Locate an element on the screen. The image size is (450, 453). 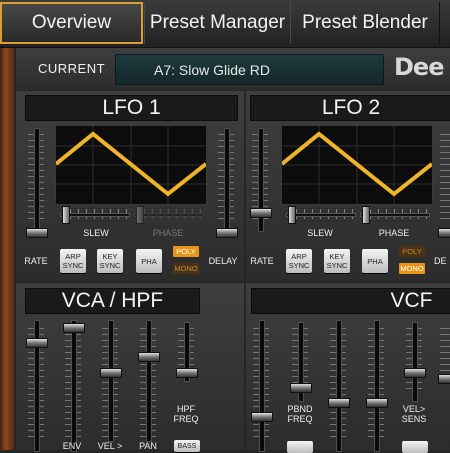
lfo1-delay-slider is located at coordinates (227, 233).